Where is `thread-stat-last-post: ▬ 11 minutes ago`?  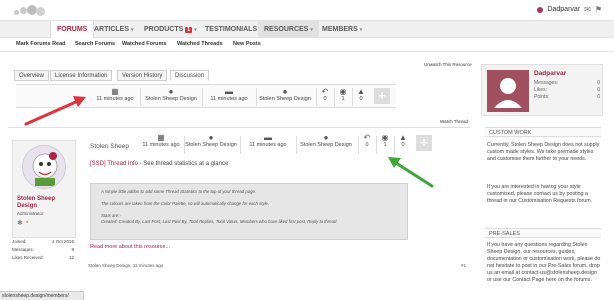 thread-stat-last-post: ▬ 11 minutes ago is located at coordinates (268, 140).